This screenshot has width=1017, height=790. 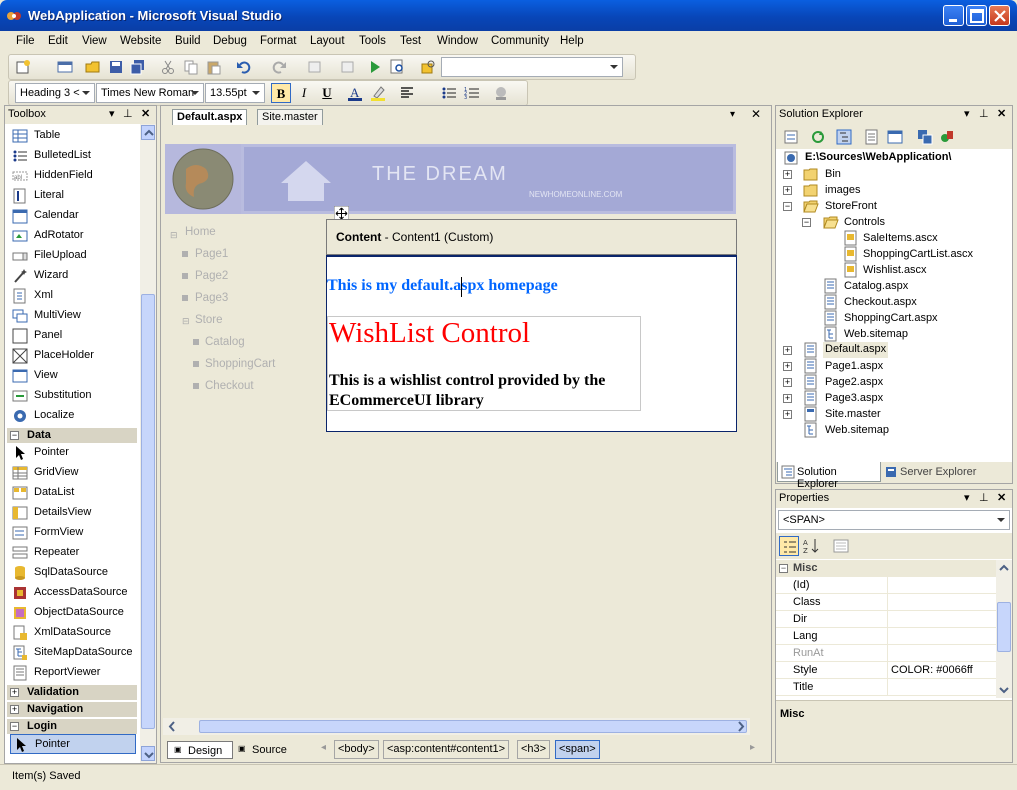 What do you see at coordinates (752, 747) in the screenshot?
I see `tag-scroll-right-icon: ▸` at bounding box center [752, 747].